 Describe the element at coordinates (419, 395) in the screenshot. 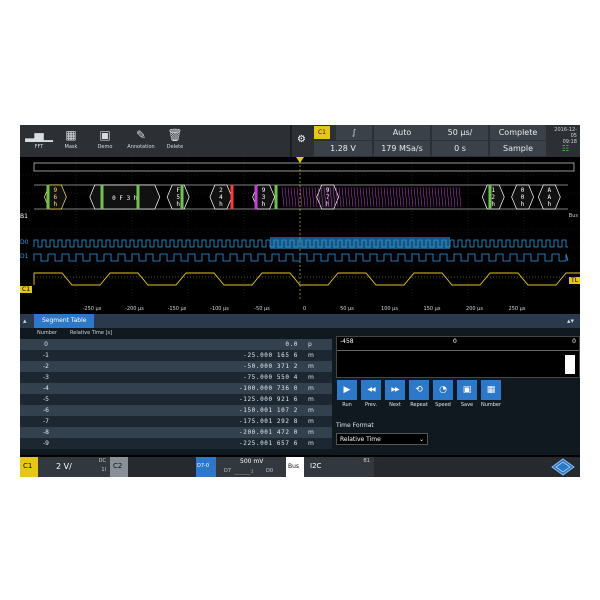

I see `repeat-button: ⟲ Repeat` at that location.